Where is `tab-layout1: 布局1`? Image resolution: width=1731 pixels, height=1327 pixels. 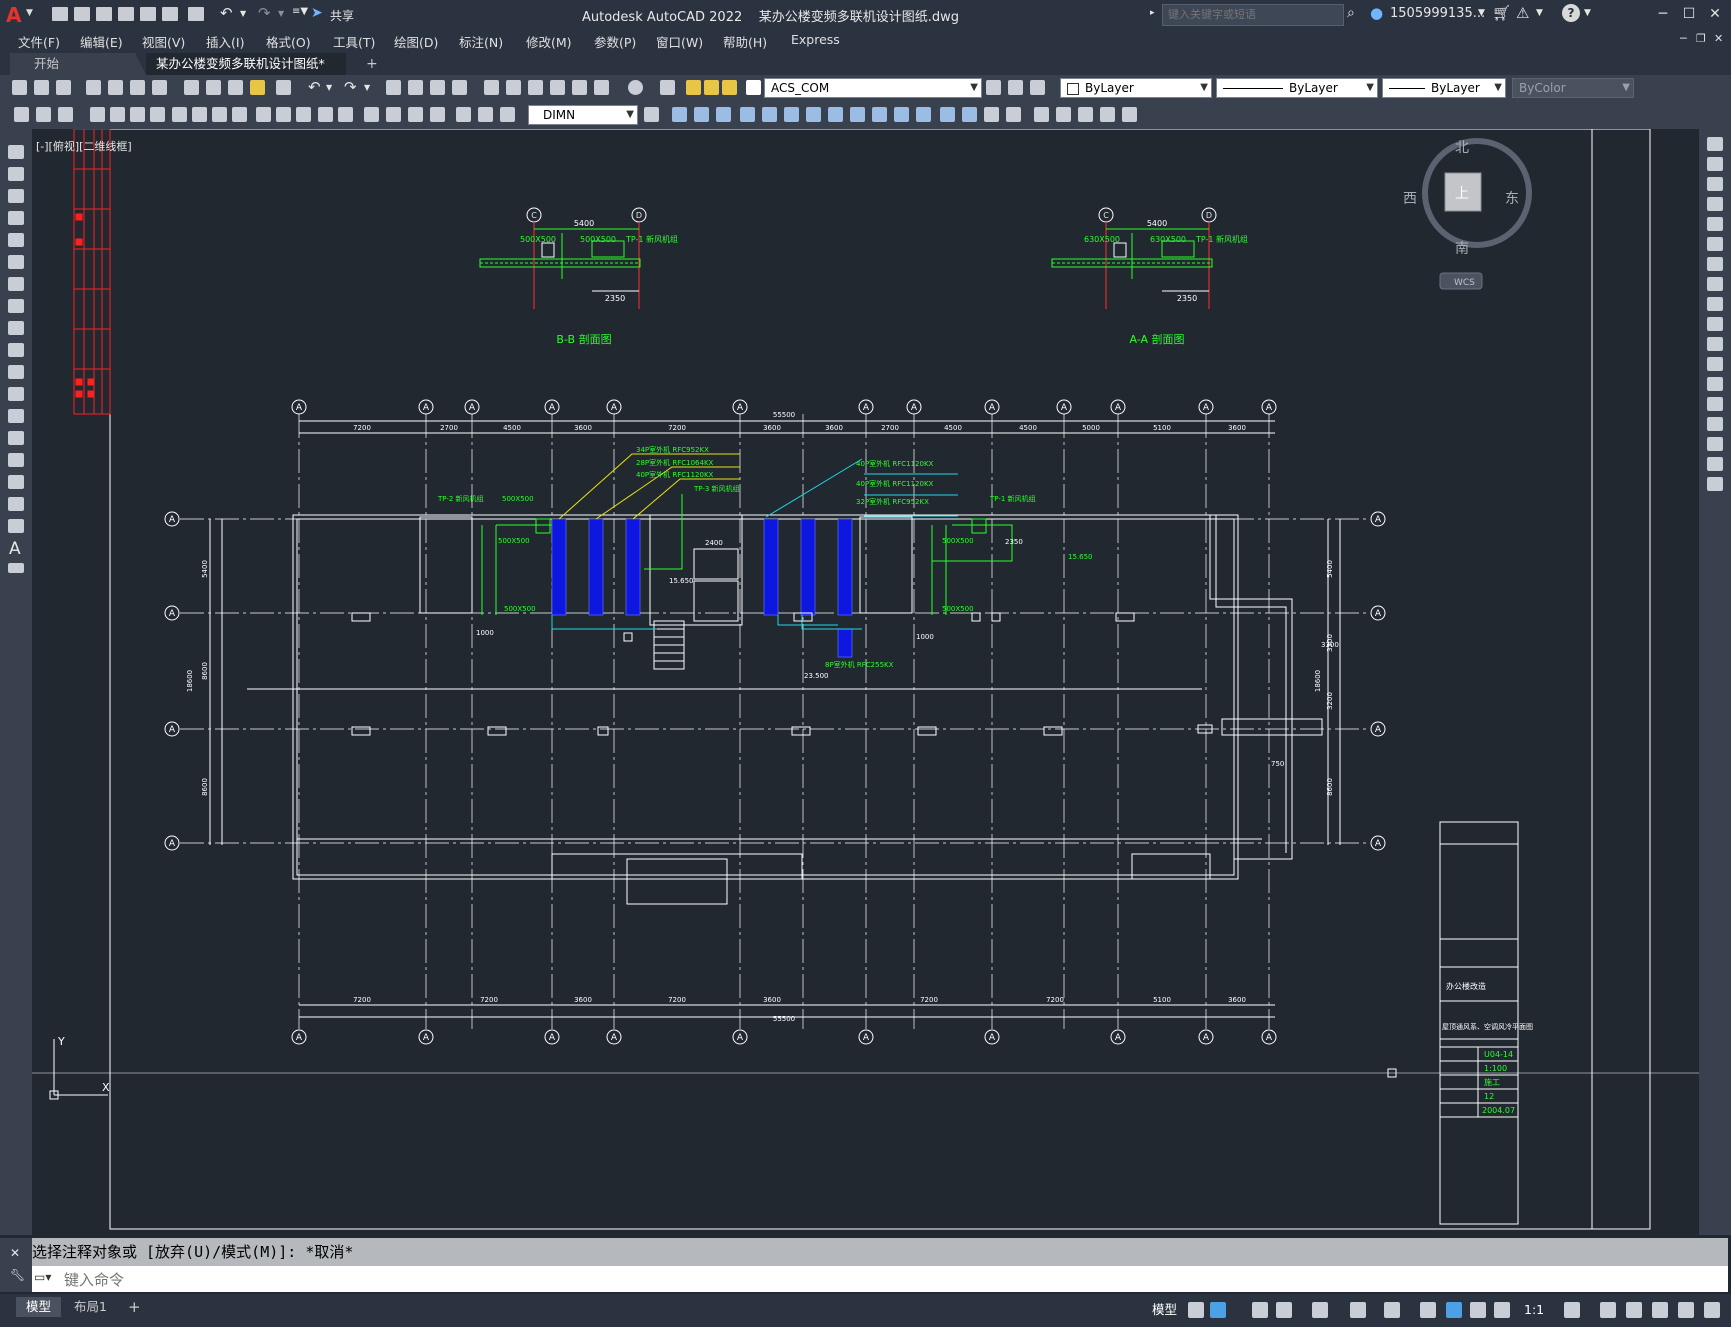 tab-layout1: 布局1 is located at coordinates (90, 1307).